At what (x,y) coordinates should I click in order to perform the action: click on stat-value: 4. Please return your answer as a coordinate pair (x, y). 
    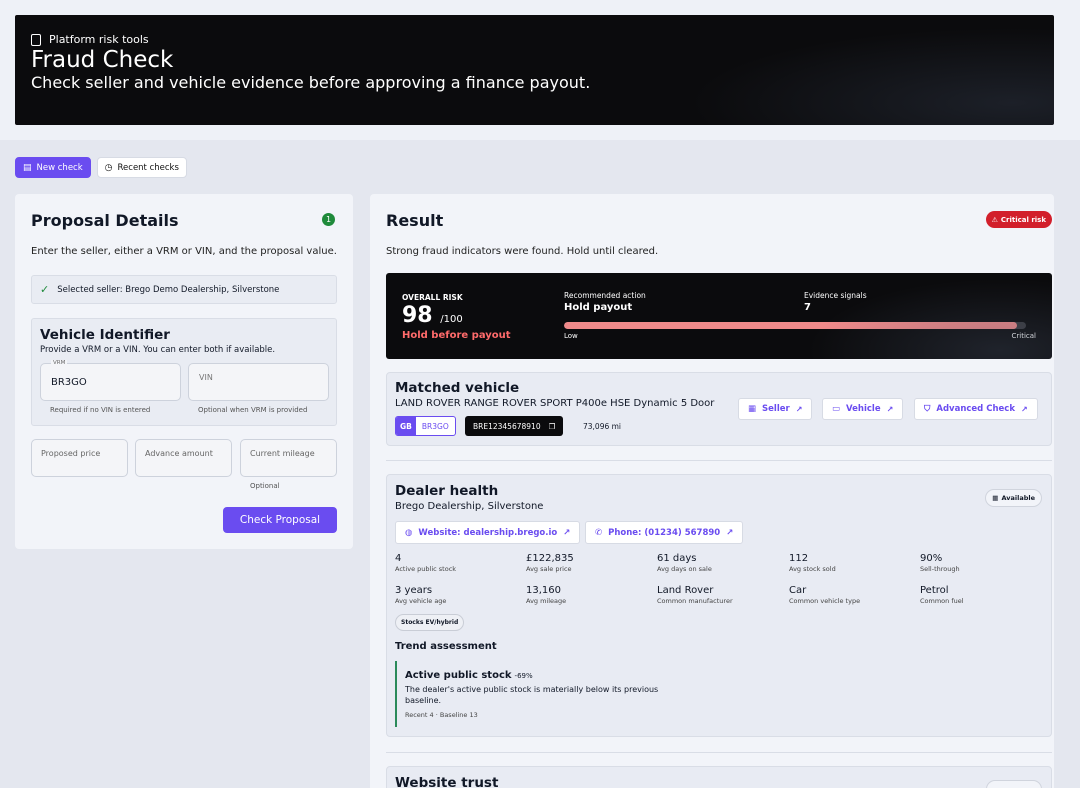
    Looking at the image, I should click on (398, 558).